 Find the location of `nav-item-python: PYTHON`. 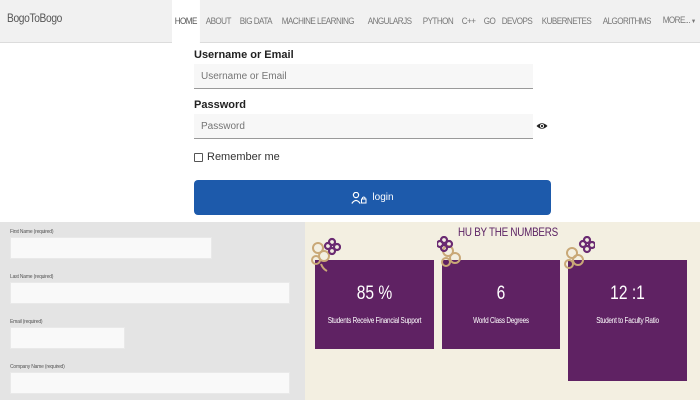

nav-item-python: PYTHON is located at coordinates (438, 21).